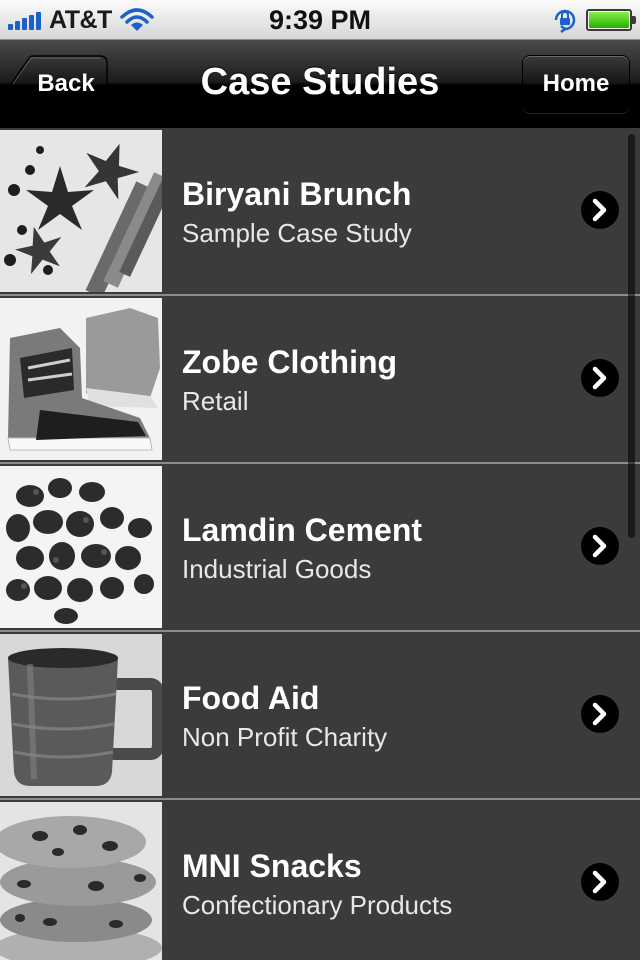 This screenshot has width=640, height=960. I want to click on sneakers-image, so click(81, 379).